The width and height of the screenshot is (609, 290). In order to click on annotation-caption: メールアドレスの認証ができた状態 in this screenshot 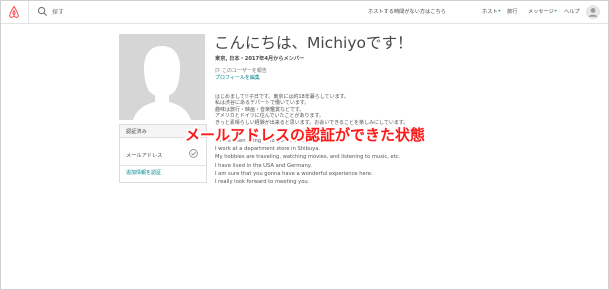, I will do `click(305, 135)`.